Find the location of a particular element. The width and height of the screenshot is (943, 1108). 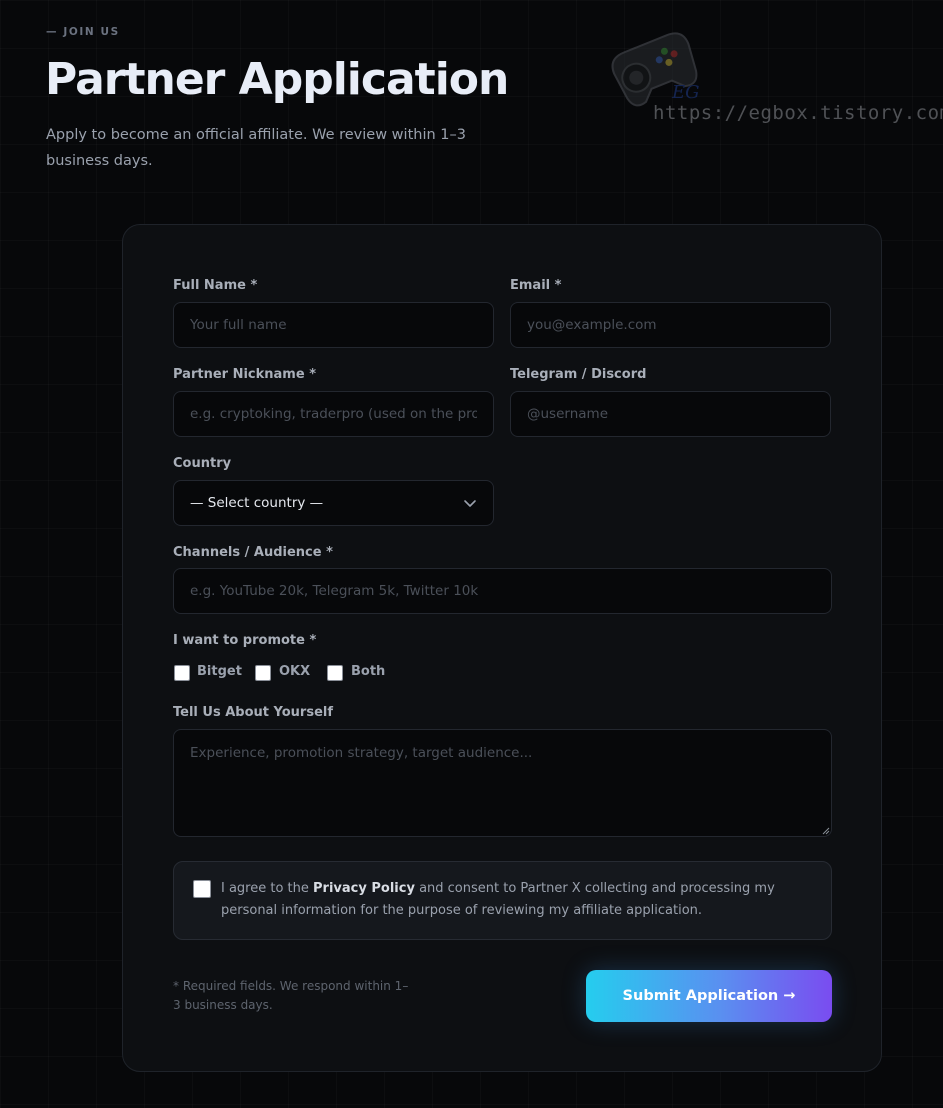

country-select-value: — Select country — is located at coordinates (257, 503).